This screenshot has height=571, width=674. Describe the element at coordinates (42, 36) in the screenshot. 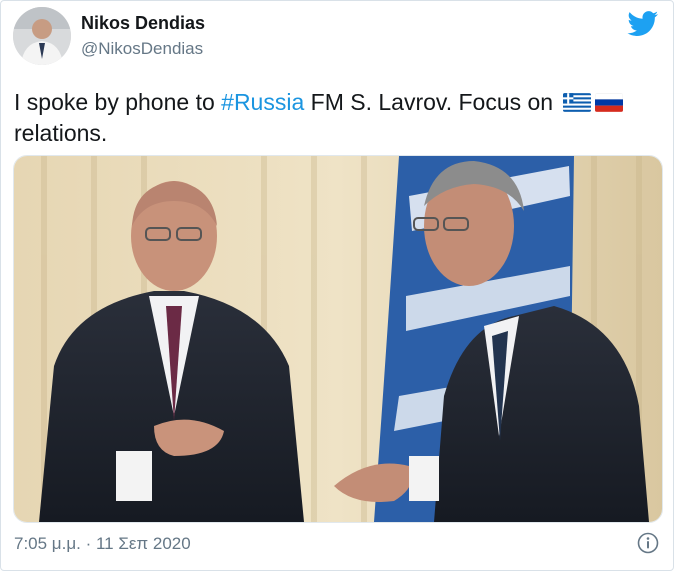

I see `avatar` at that location.